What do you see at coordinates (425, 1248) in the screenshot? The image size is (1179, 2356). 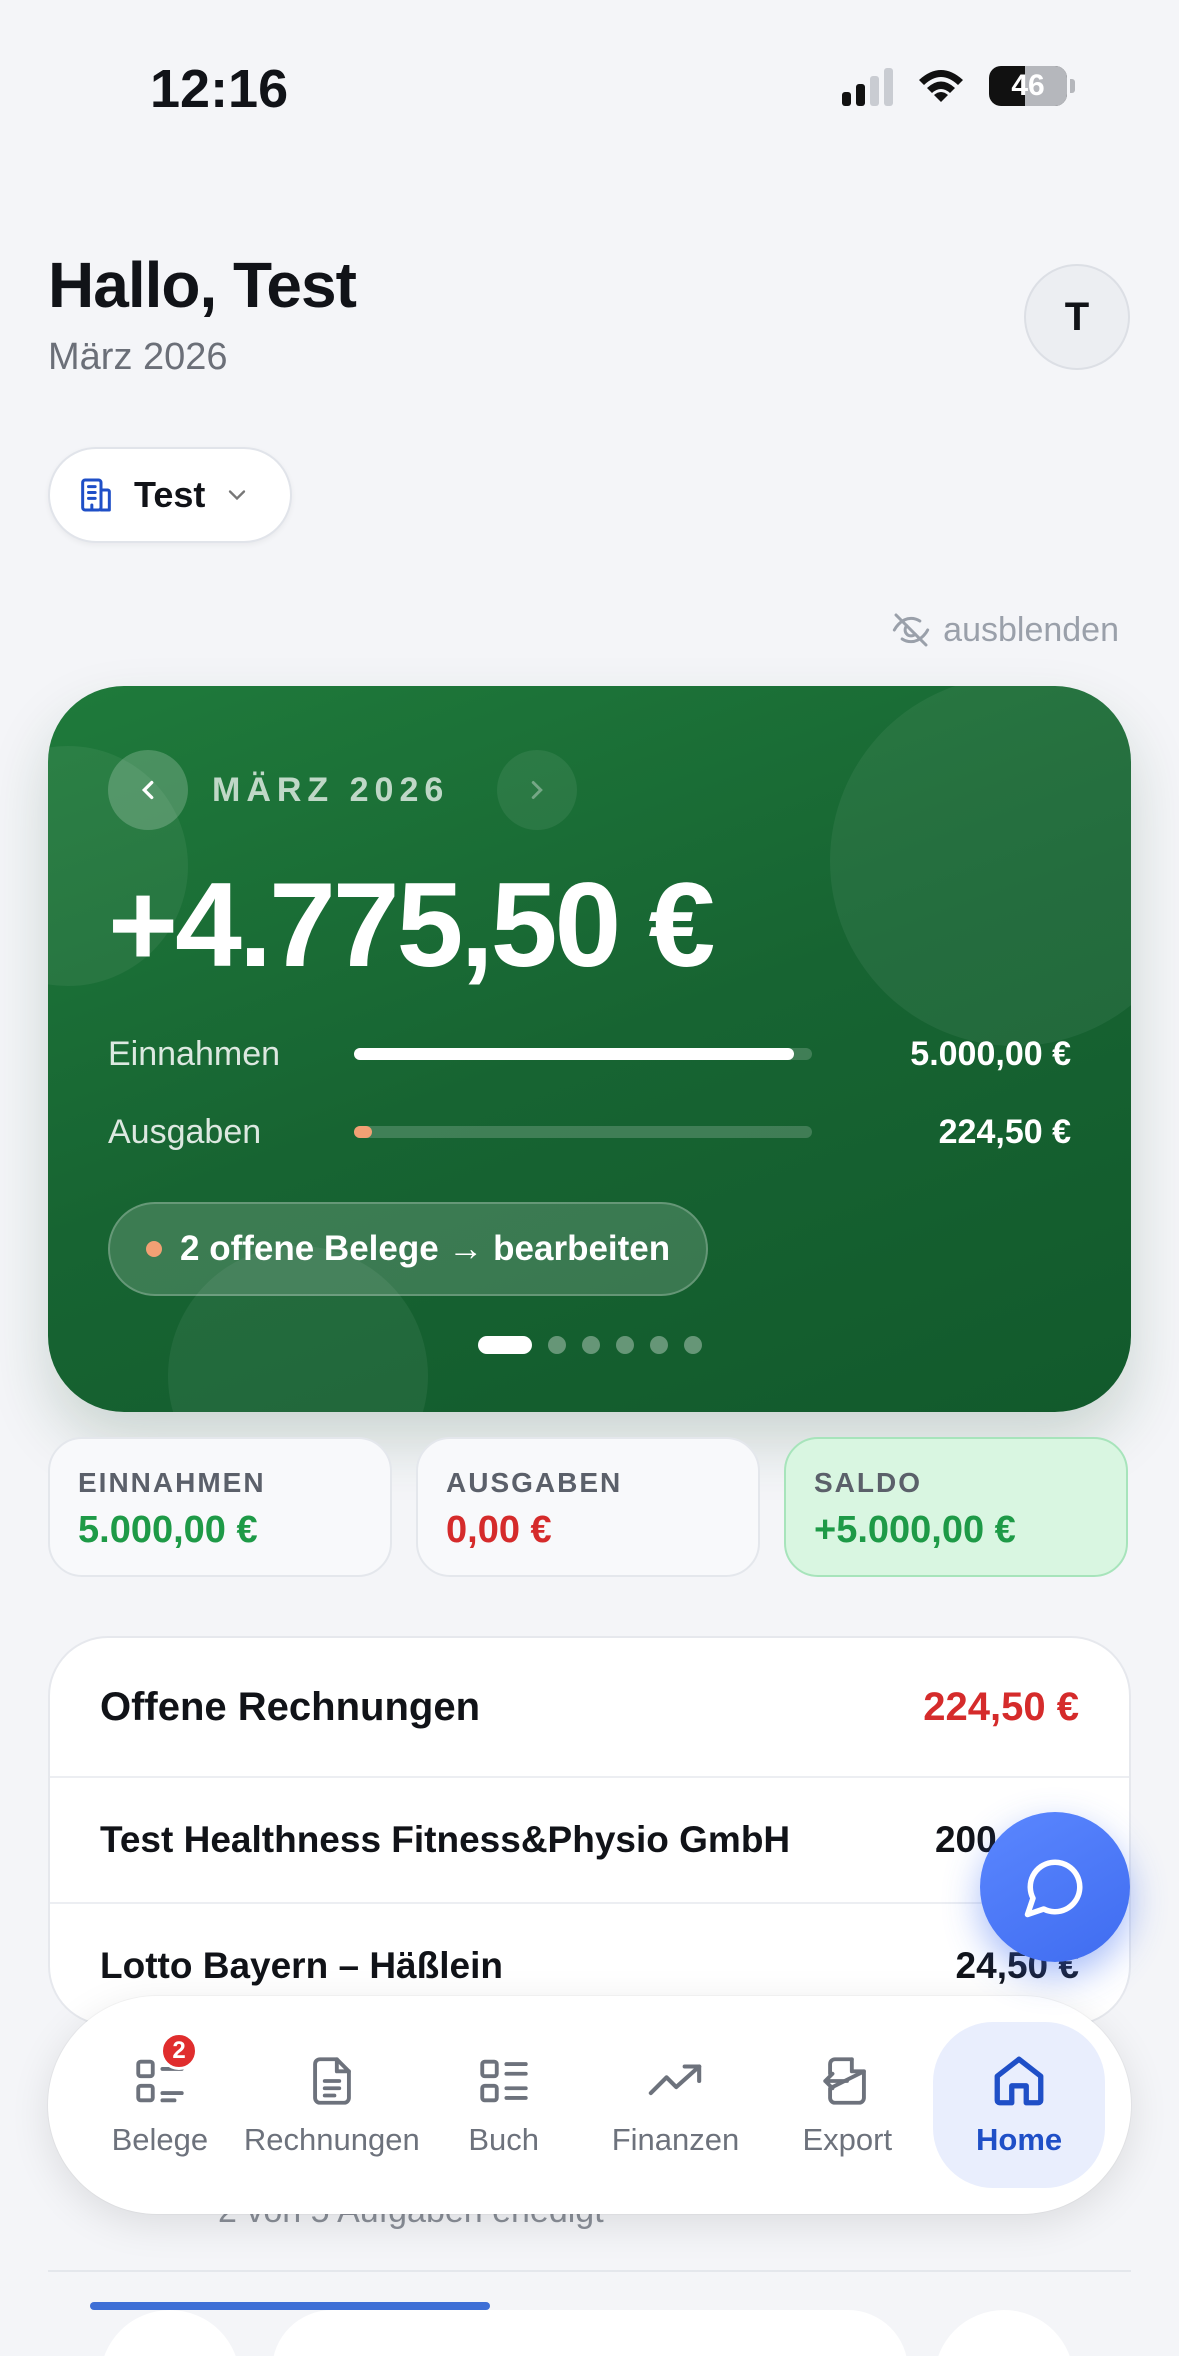 I see `open-receipts-label: 2 offene Belege → bearbeiten` at bounding box center [425, 1248].